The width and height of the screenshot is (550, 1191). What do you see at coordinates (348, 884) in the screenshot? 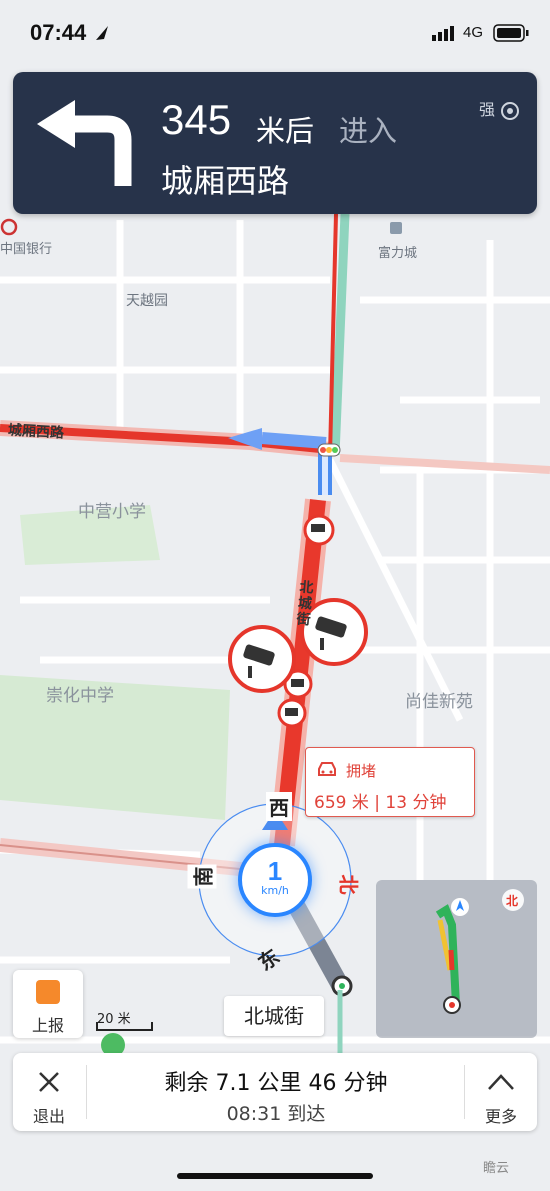
I see `compass-north: 北` at bounding box center [348, 884].